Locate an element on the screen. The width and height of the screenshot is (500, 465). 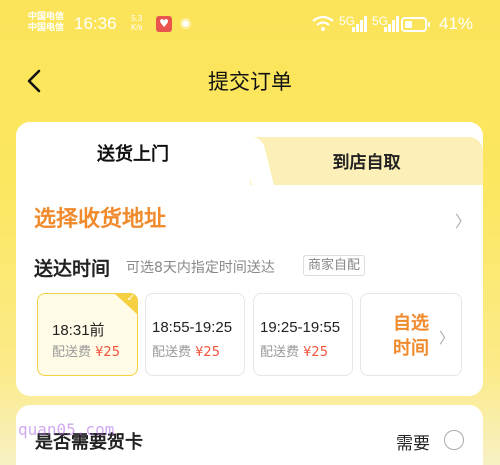
custom-time-button: 自选 时间 〉 is located at coordinates (411, 334).